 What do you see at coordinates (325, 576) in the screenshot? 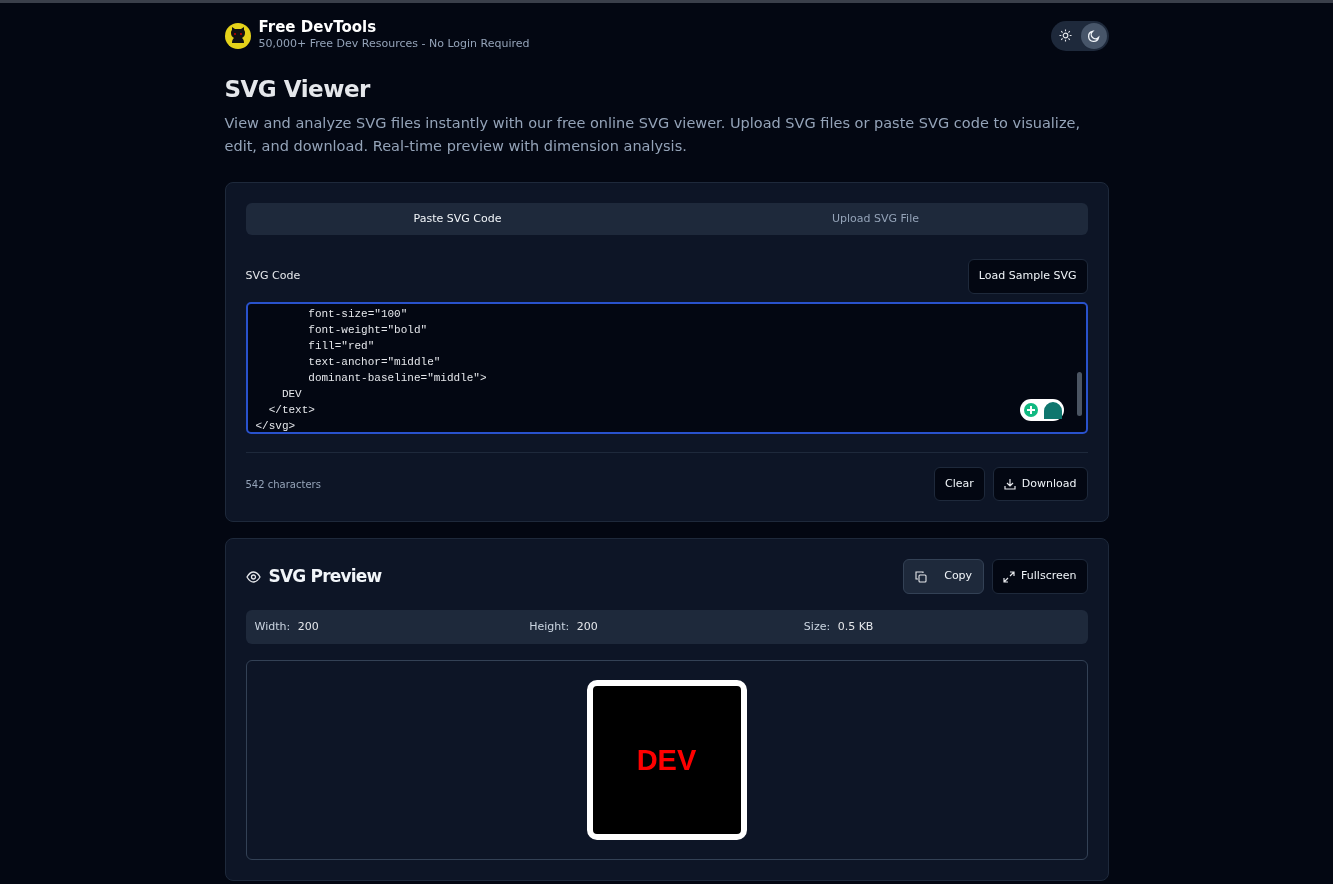
I see `section-title: SVG Preview` at bounding box center [325, 576].